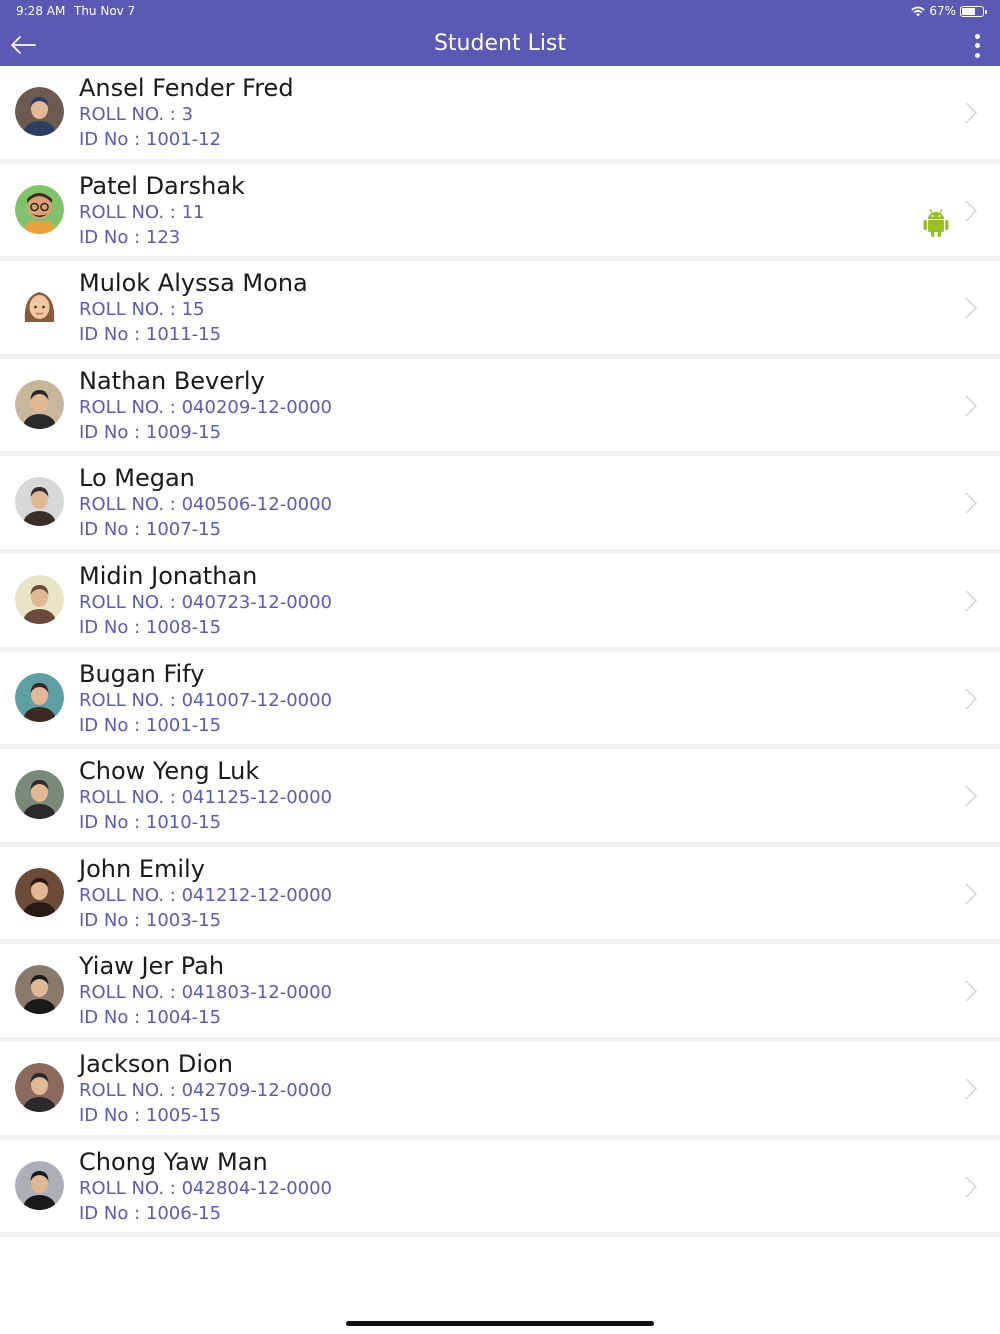 Image resolution: width=1000 pixels, height=1334 pixels. I want to click on student-row: Patel Darshak ROLL NO. : 11 ID No : 123, so click(500, 212).